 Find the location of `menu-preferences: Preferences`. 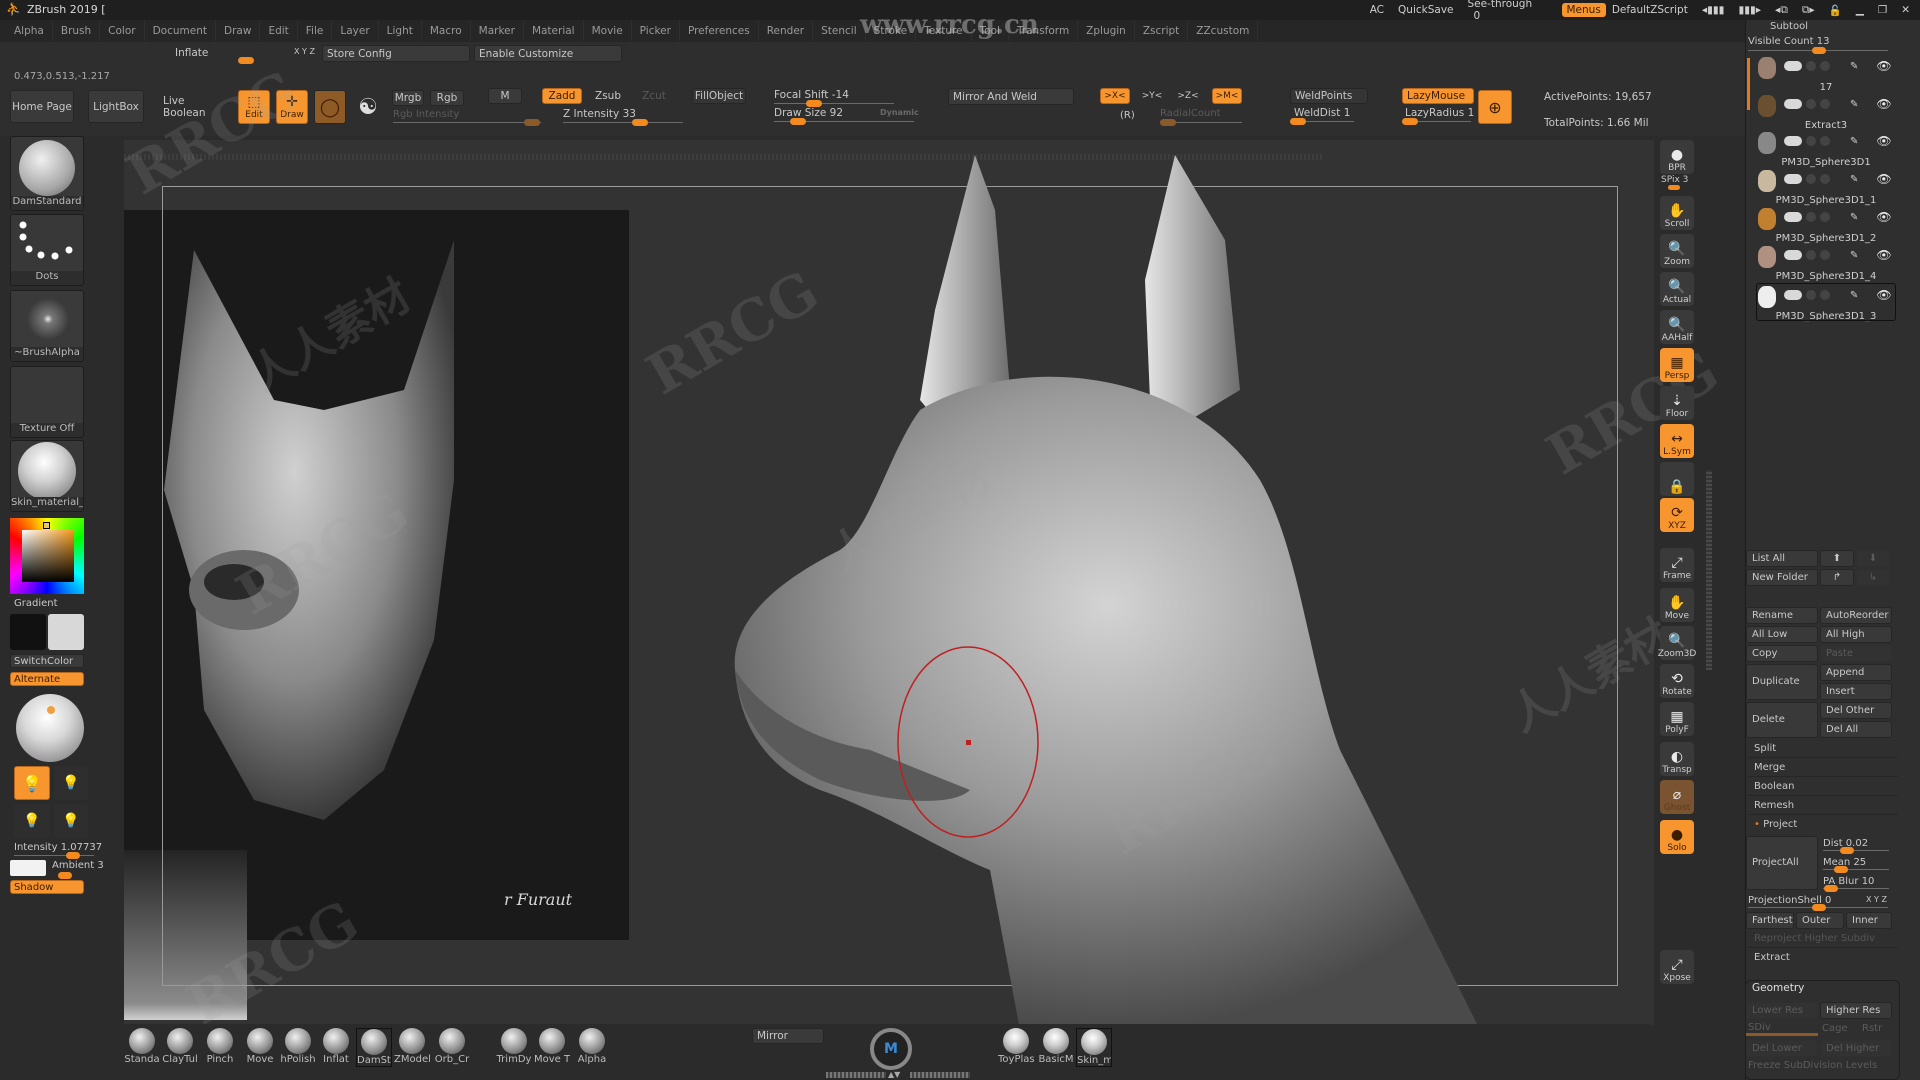

menu-preferences: Preferences is located at coordinates (719, 31).